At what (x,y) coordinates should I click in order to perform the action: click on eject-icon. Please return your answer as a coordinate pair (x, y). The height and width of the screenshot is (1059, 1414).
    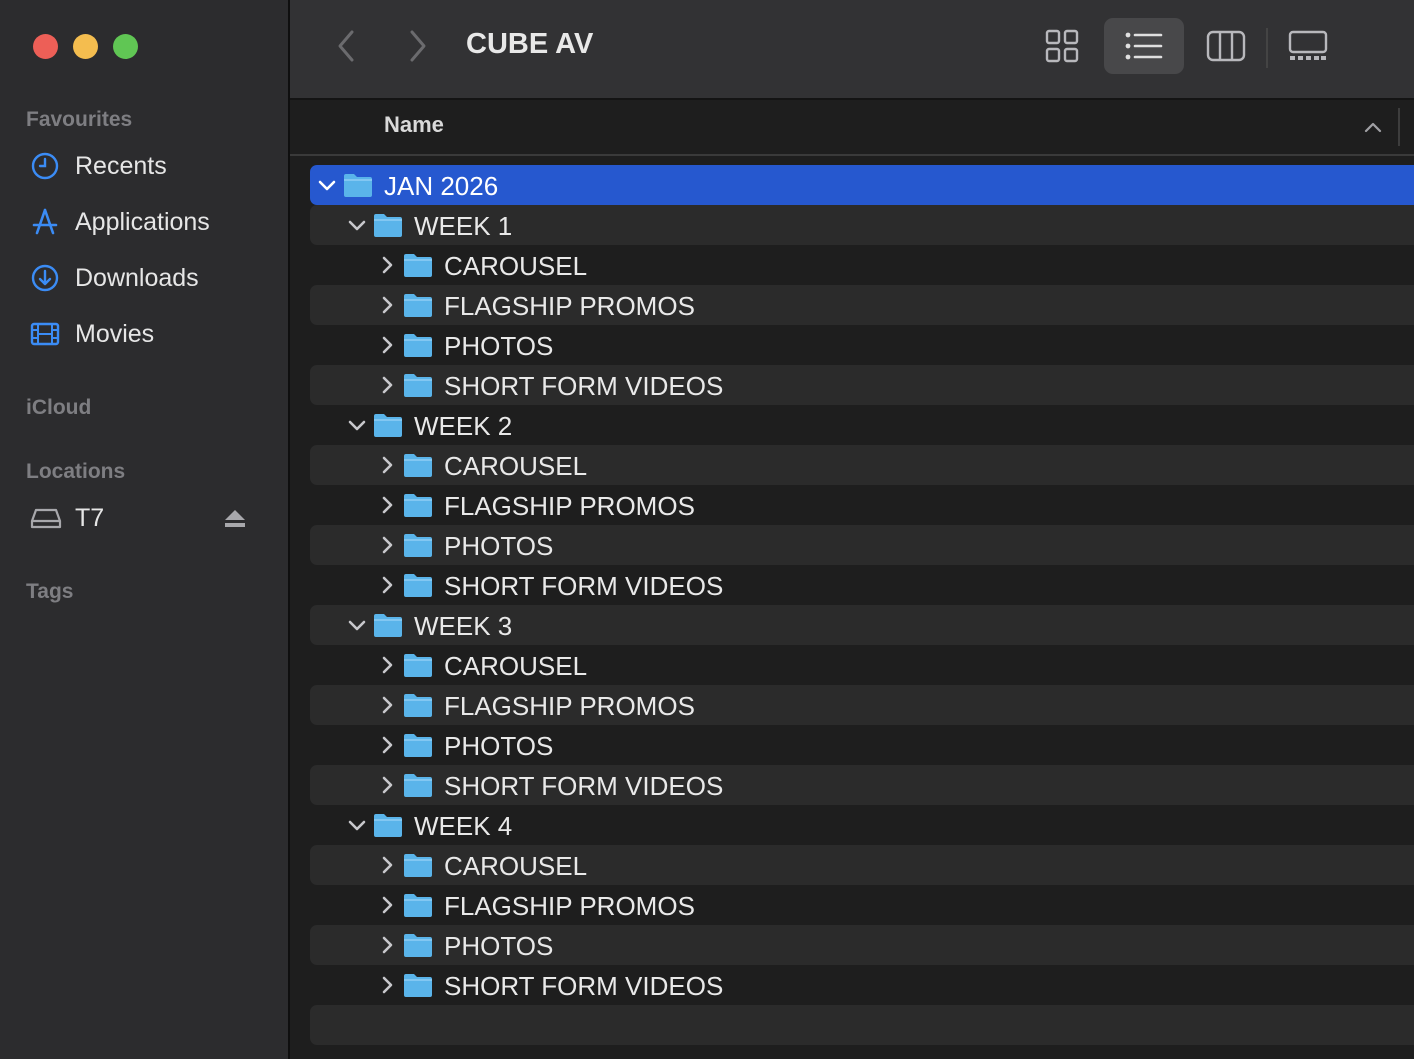
    Looking at the image, I should click on (235, 519).